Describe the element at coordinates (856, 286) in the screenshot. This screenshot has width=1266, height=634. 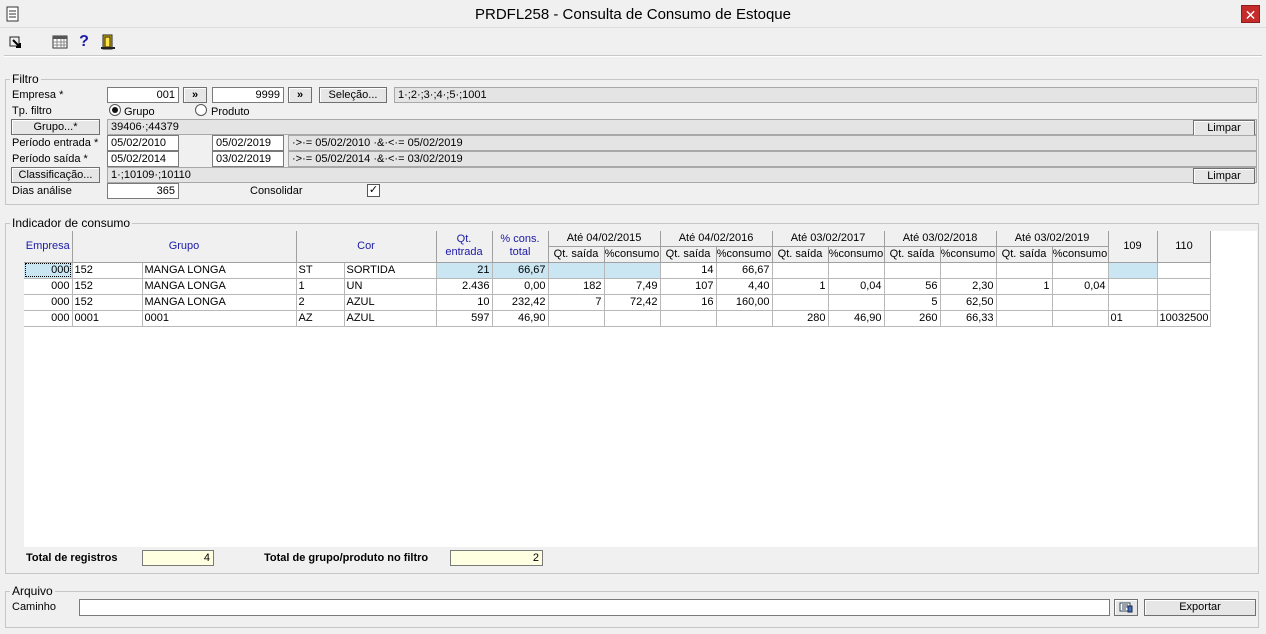
I see `cell-p3-pct: 0,04` at that location.